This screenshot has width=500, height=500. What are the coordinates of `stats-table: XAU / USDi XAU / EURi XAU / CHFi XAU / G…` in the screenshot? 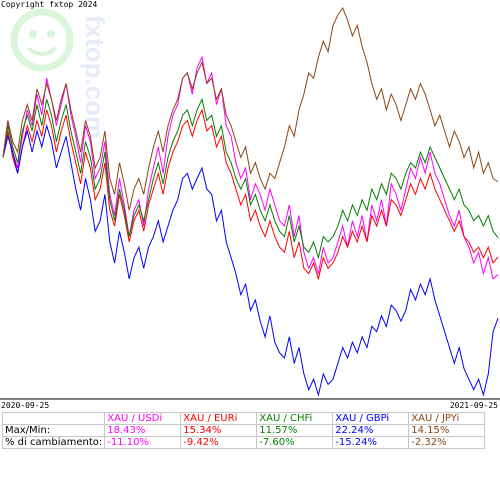 It's located at (243, 430).